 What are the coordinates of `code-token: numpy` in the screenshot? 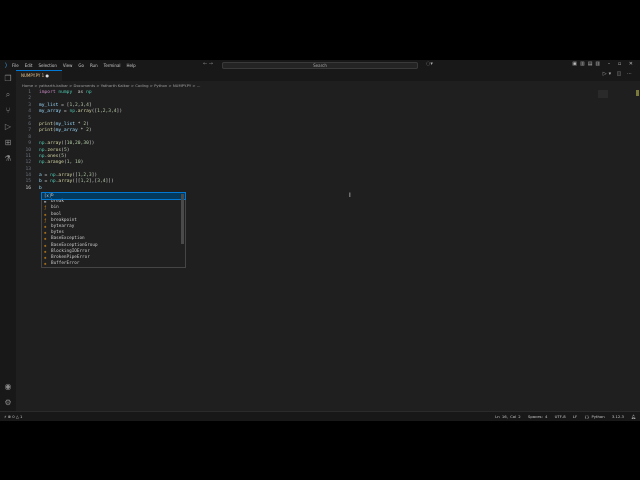 It's located at (65, 92).